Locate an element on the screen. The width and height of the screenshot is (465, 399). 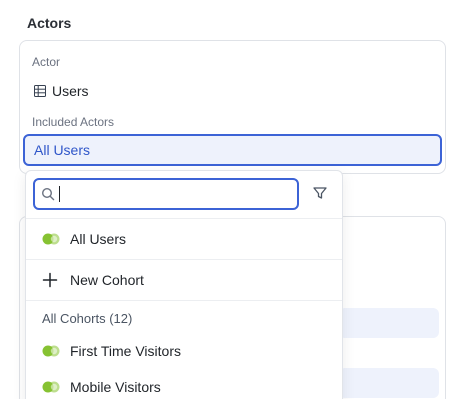
dropdown-item-label: Mobile Visitors is located at coordinates (115, 387).